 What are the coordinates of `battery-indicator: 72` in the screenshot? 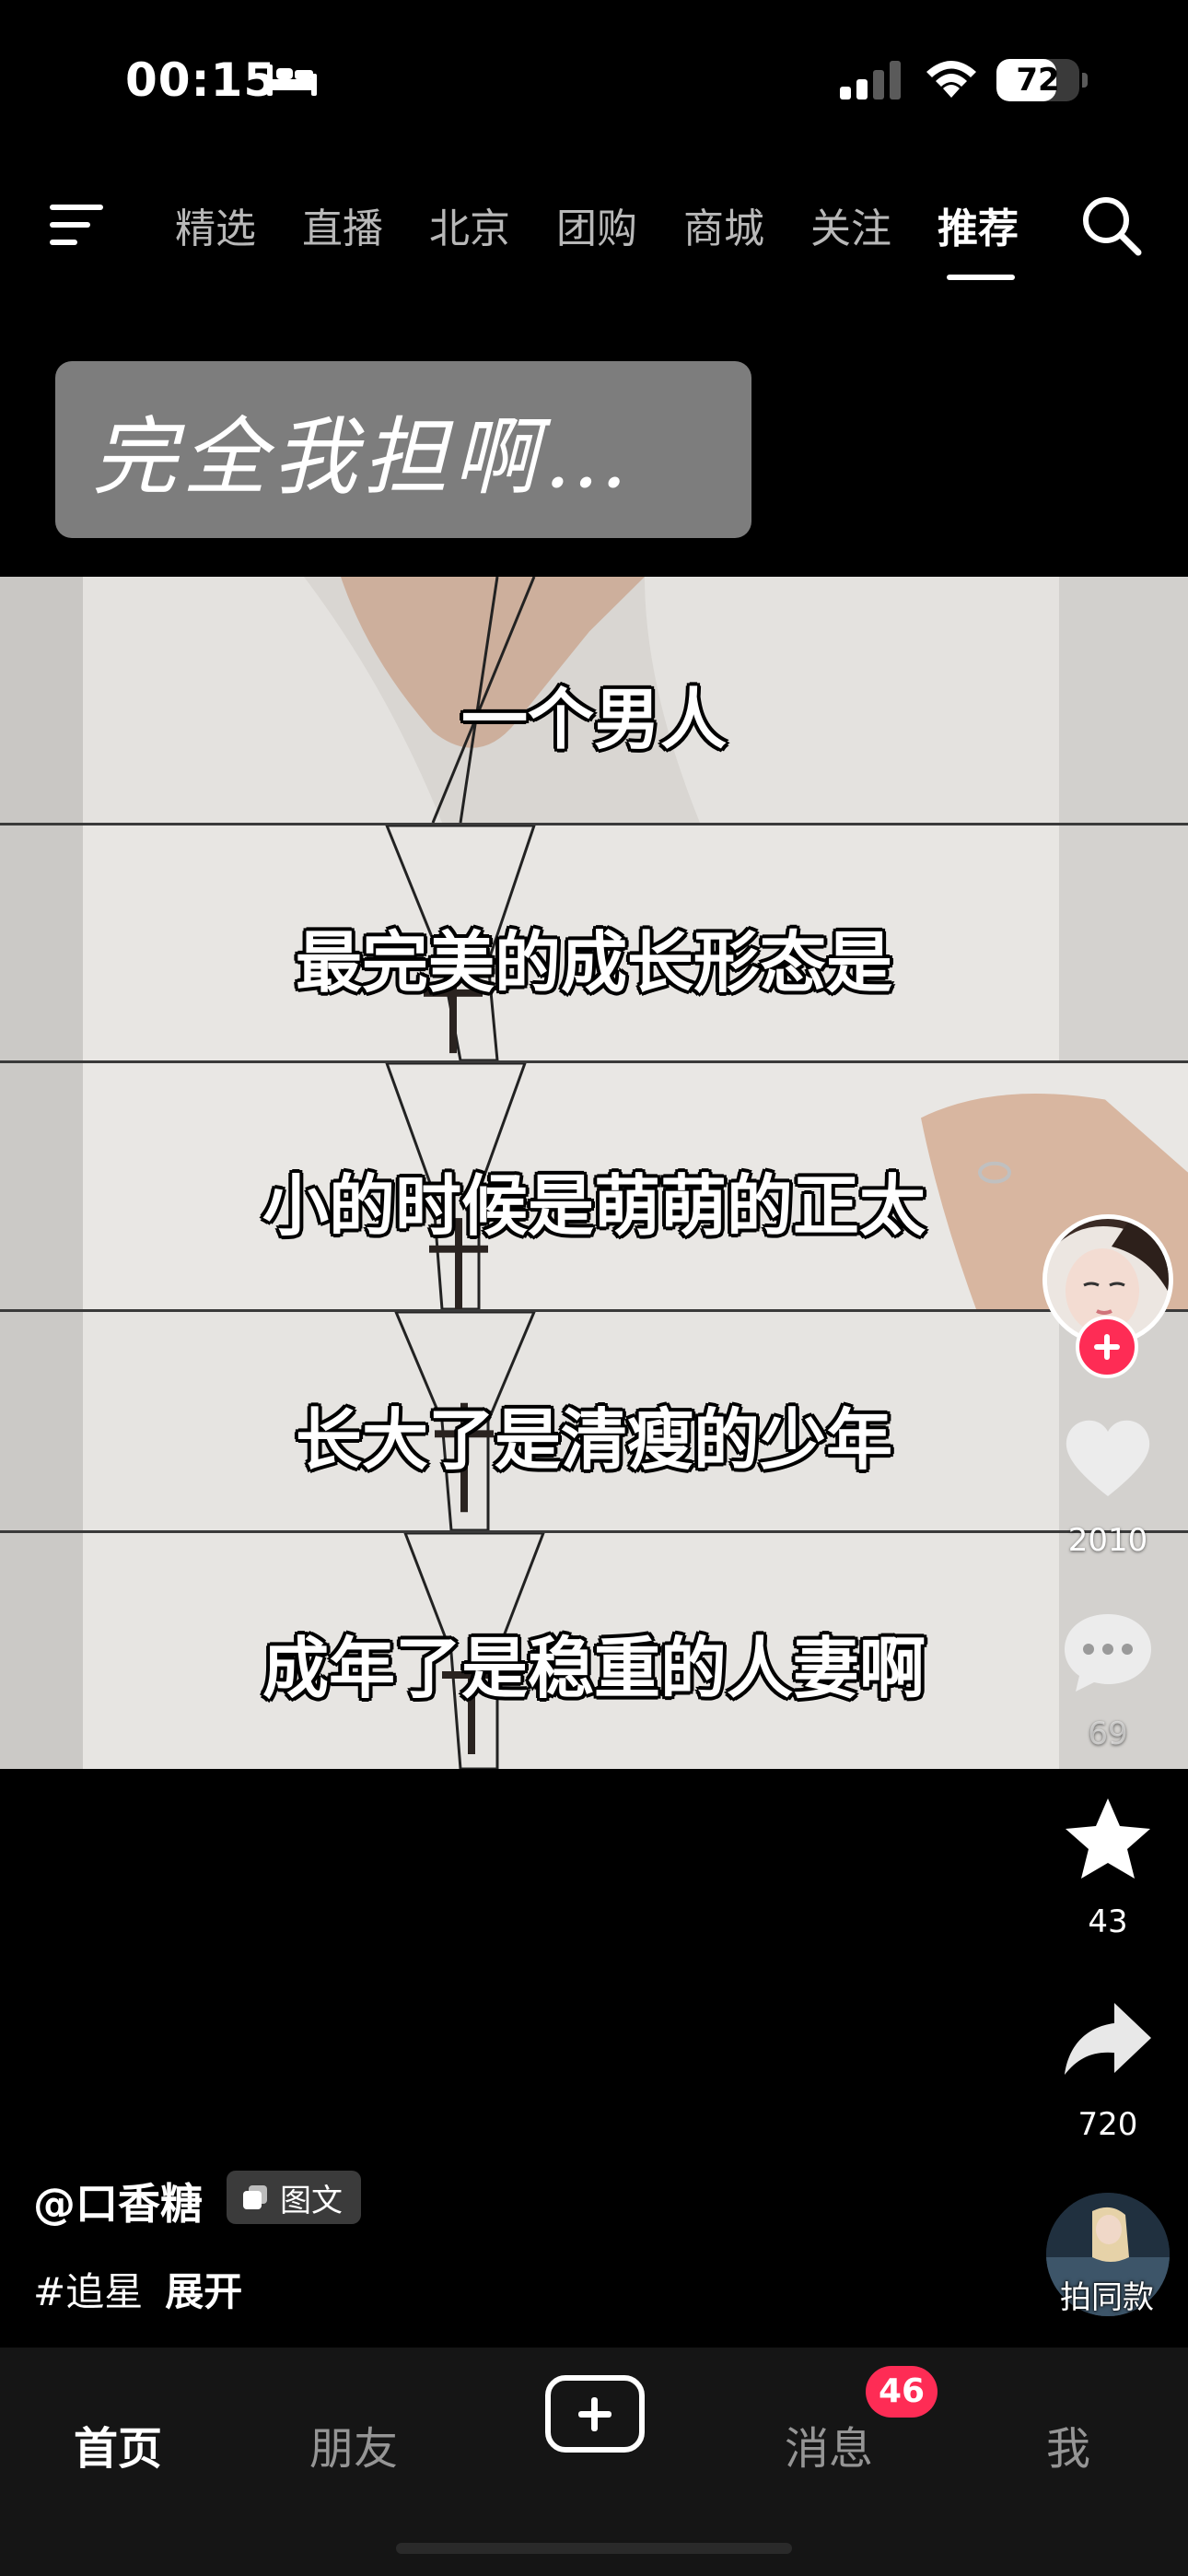 It's located at (1037, 80).